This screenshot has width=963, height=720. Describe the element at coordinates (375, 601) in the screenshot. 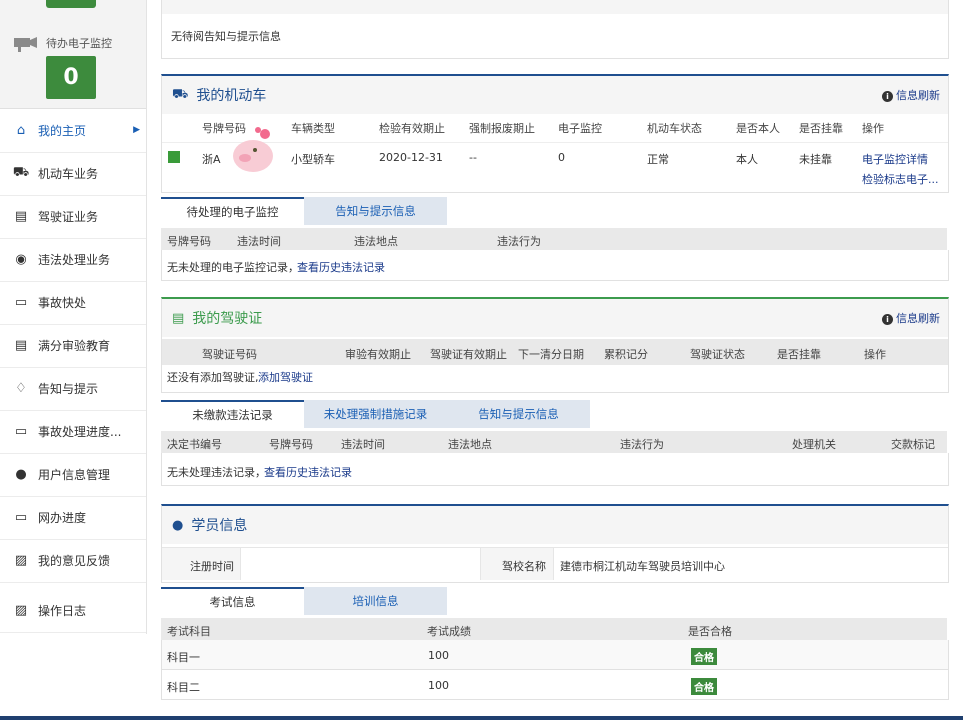

I see `tab-training: 培训信息` at that location.